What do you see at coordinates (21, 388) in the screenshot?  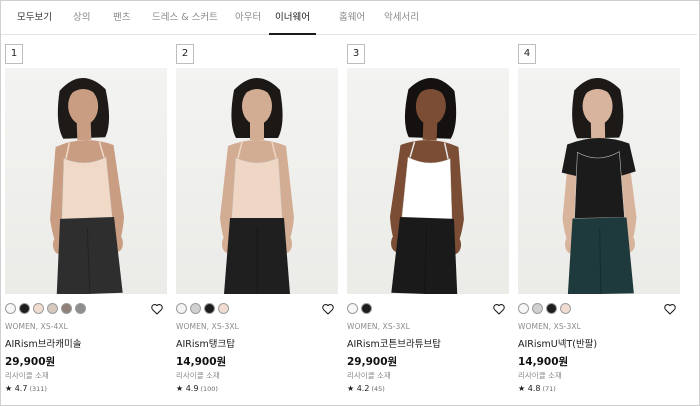 I see `rating-value: 4.7` at bounding box center [21, 388].